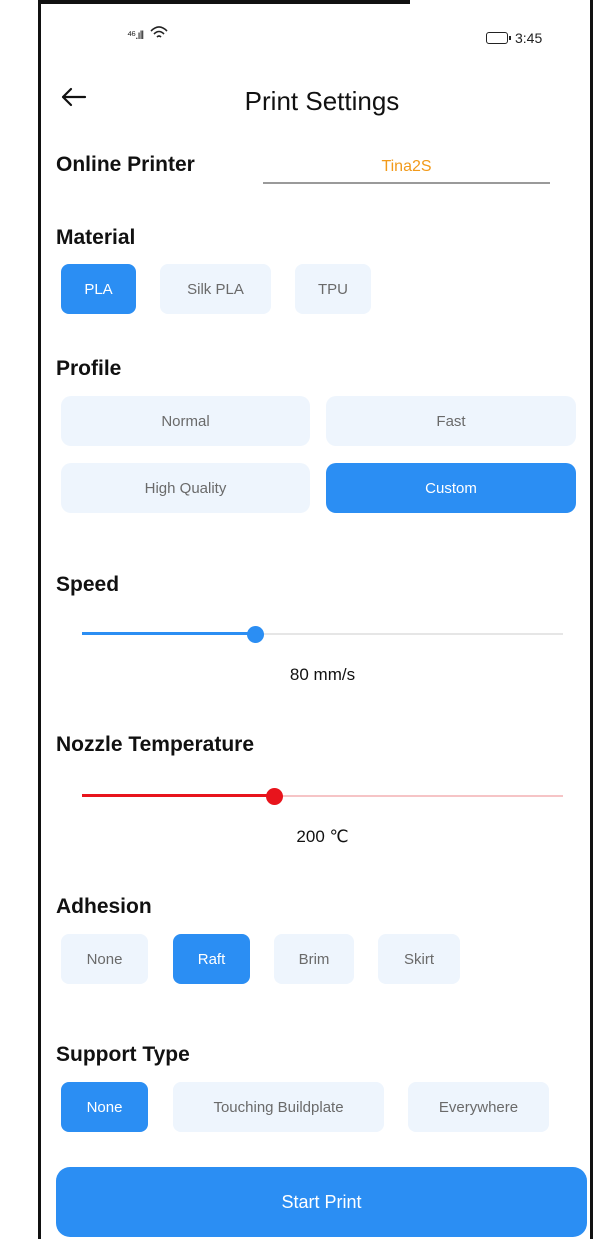  I want to click on profile-option-fast: Fast, so click(451, 421).